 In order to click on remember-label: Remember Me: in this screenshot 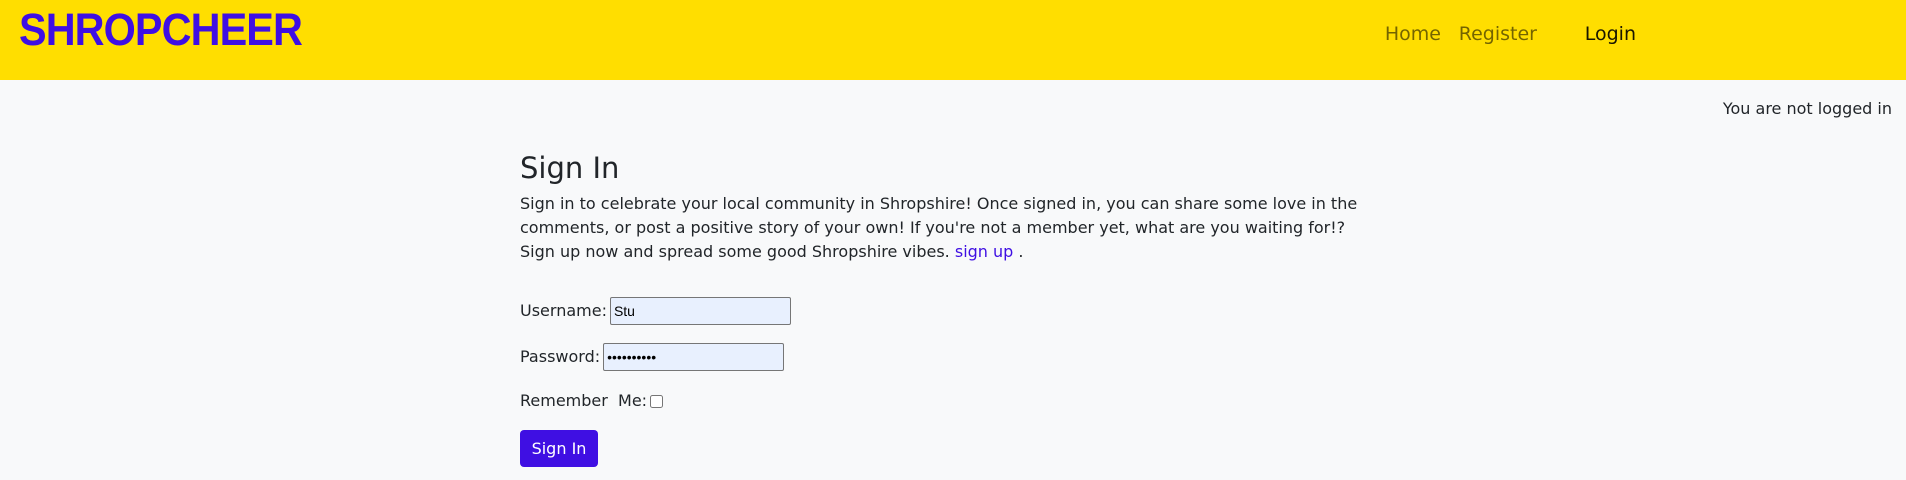, I will do `click(584, 400)`.